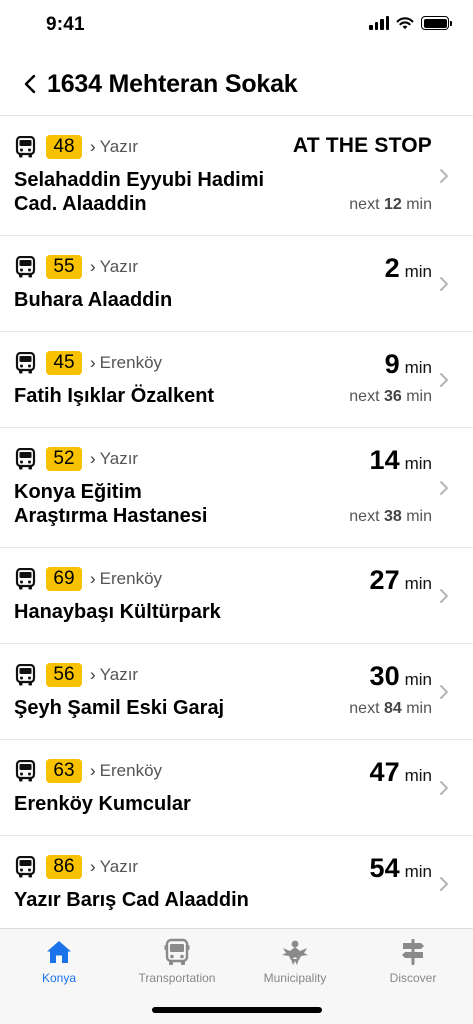 This screenshot has height=1024, width=473. Describe the element at coordinates (236, 26) in the screenshot. I see `status-bar: 9:41` at that location.